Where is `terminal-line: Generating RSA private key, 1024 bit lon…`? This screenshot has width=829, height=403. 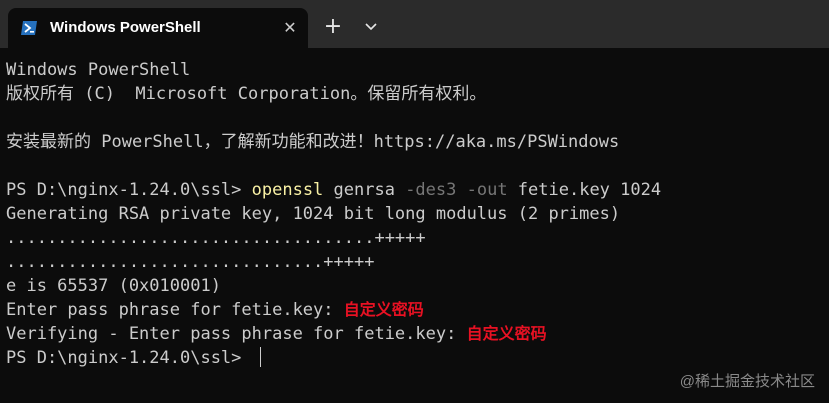 terminal-line: Generating RSA private key, 1024 bit lon… is located at coordinates (313, 214).